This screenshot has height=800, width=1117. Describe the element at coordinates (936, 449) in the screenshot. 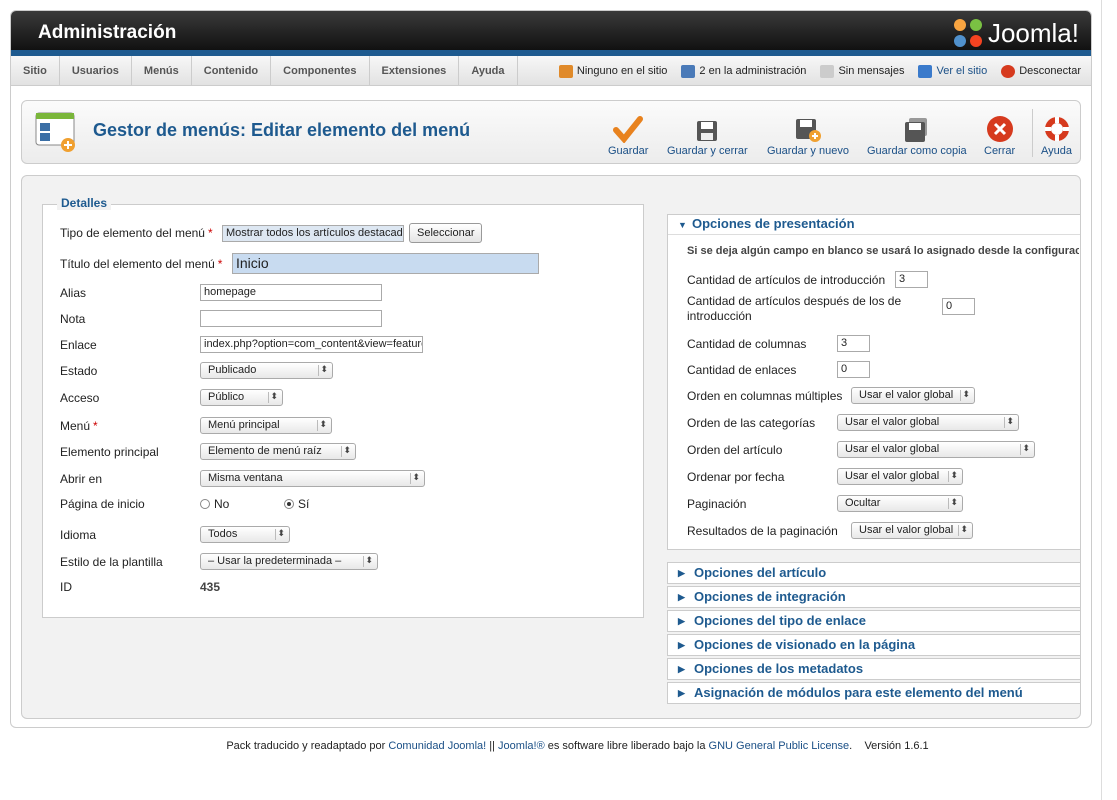

I see `art-order-select: Usar el valor global ⬍` at that location.